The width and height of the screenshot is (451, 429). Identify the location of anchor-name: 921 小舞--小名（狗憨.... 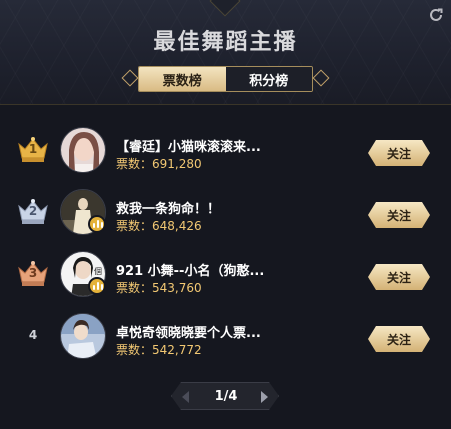
(190, 271).